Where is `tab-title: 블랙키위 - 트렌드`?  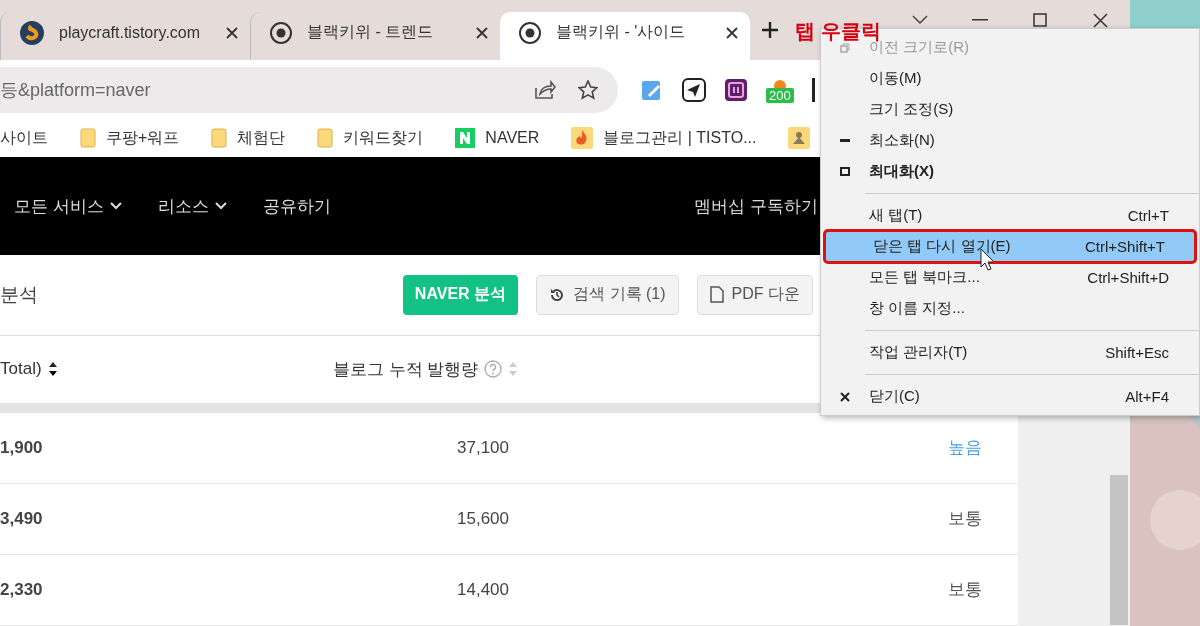
tab-title: 블랙키위 - 트렌드 is located at coordinates (371, 32).